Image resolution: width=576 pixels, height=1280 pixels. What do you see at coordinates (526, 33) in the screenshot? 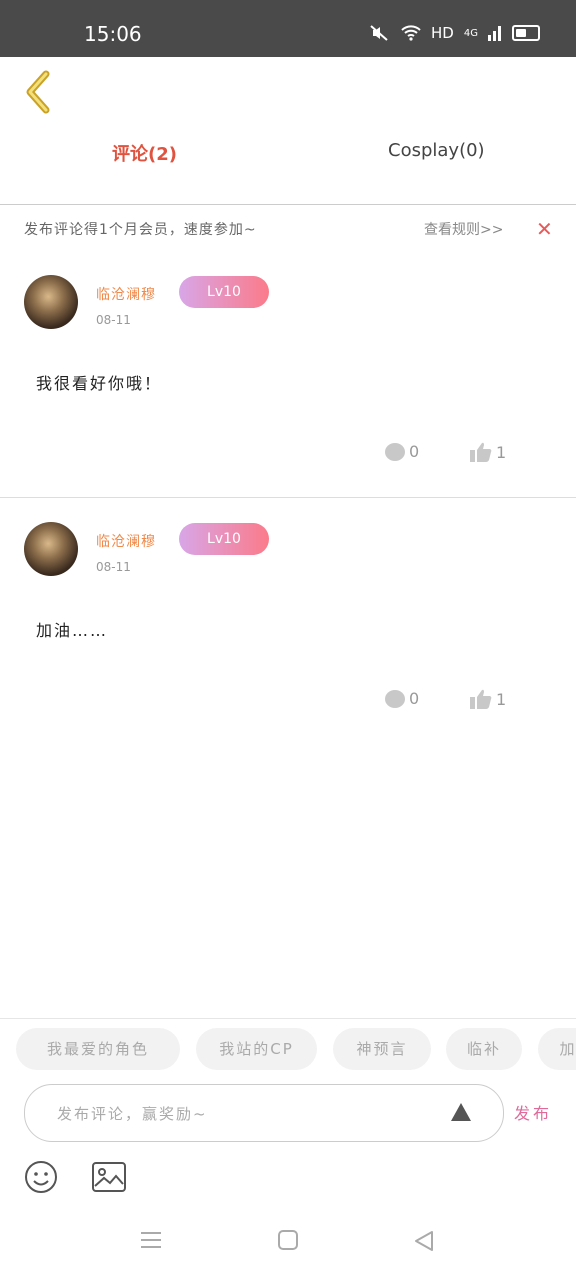
I see `battery-icon` at bounding box center [526, 33].